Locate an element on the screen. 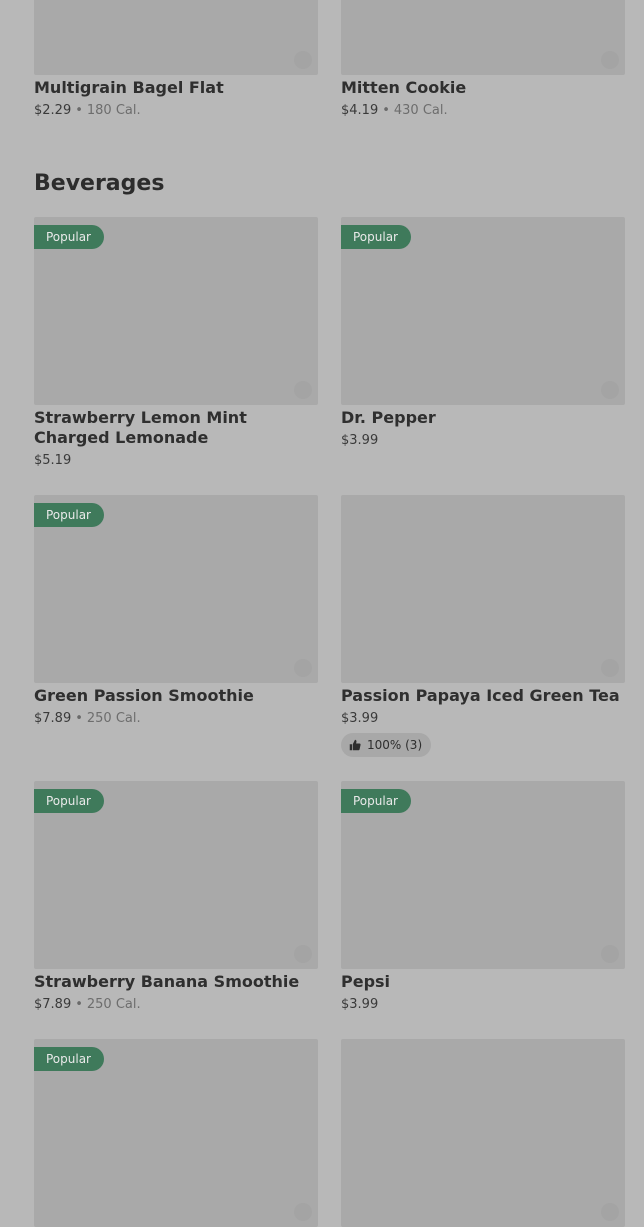  menu-item-card is located at coordinates (483, 1133).